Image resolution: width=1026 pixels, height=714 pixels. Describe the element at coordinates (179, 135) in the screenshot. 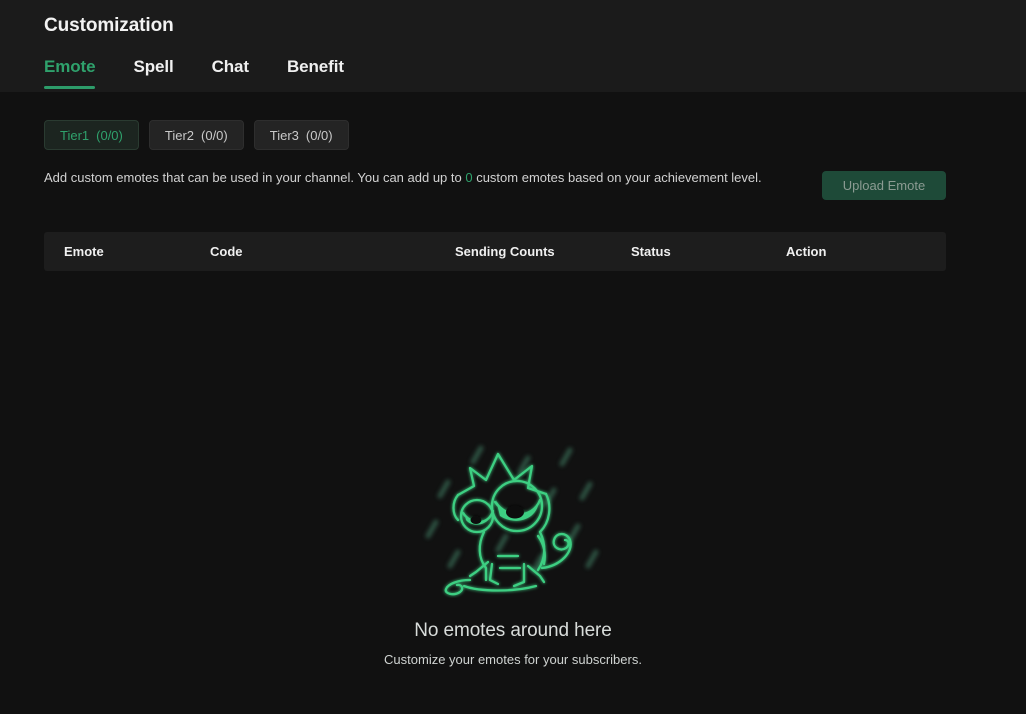

I see `tier-chip-tier2-label: Tier2` at that location.